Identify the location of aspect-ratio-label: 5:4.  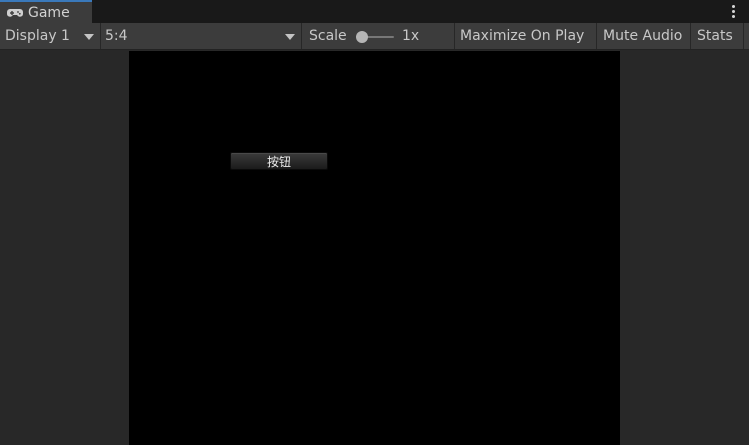
(116, 36).